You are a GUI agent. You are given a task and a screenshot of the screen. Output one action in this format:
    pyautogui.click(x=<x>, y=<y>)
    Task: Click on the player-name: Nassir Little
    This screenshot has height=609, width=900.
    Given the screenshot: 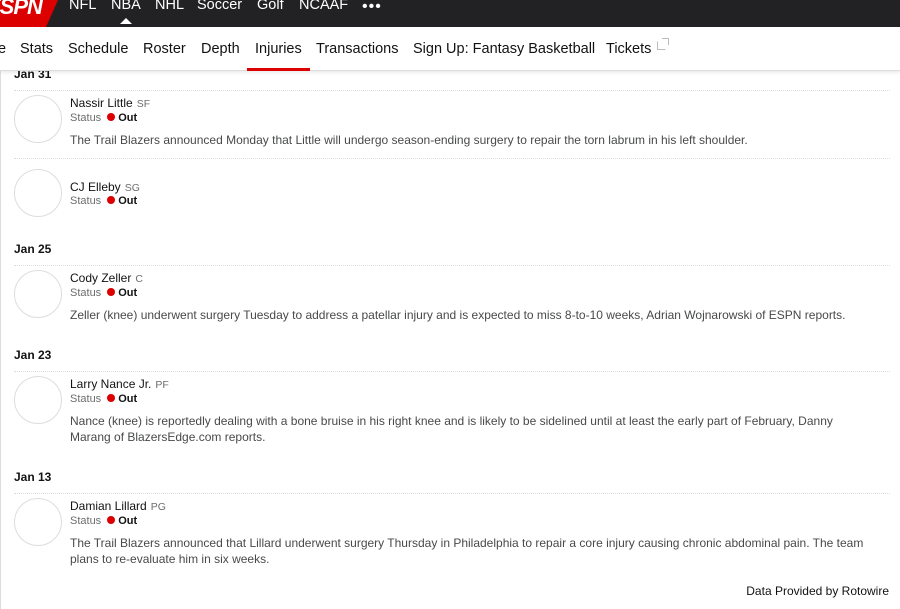 What is the action you would take?
    pyautogui.click(x=101, y=103)
    